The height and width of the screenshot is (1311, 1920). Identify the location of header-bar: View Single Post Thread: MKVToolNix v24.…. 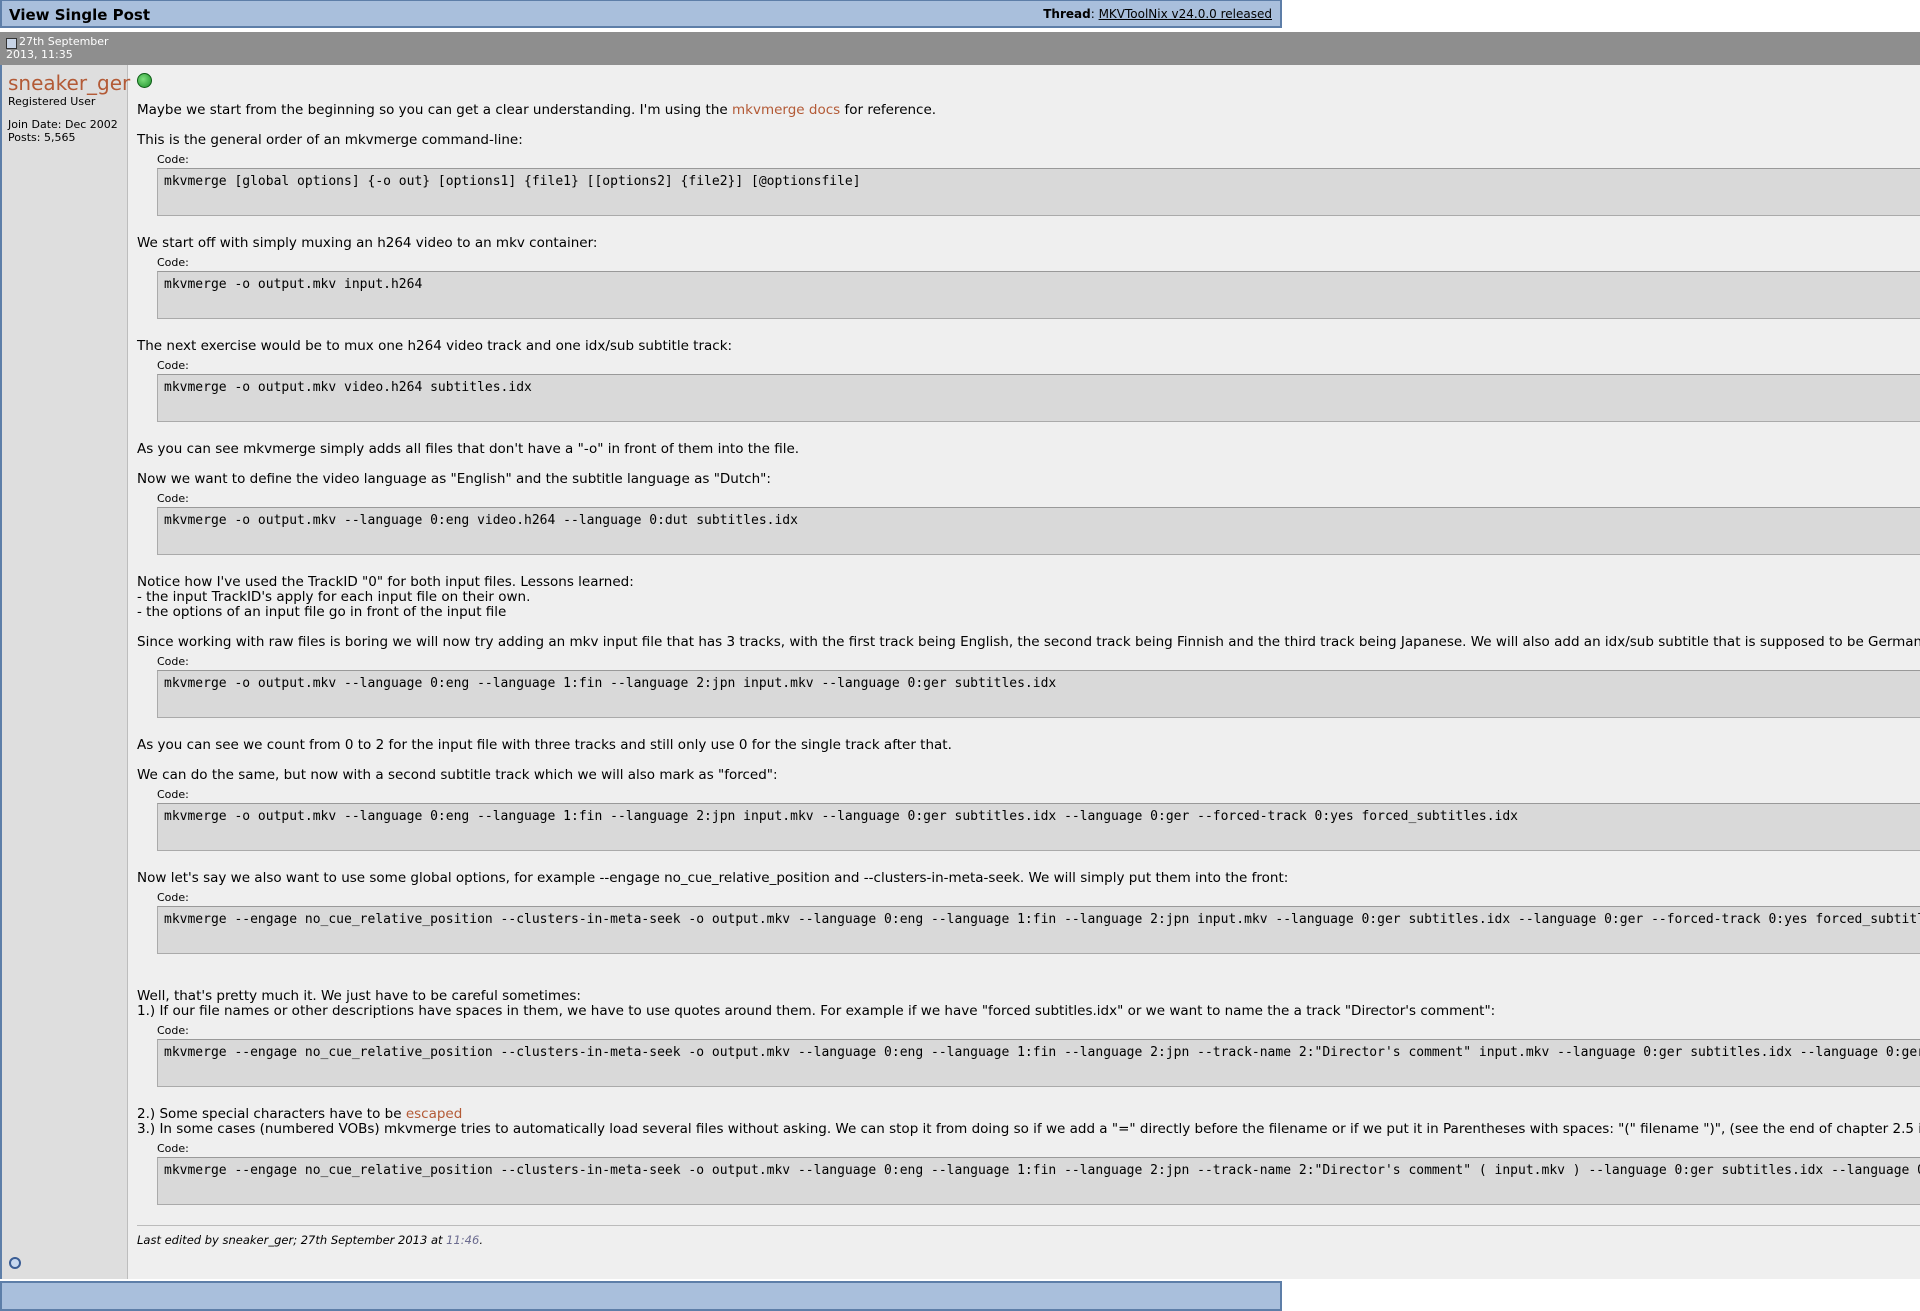
(641, 14).